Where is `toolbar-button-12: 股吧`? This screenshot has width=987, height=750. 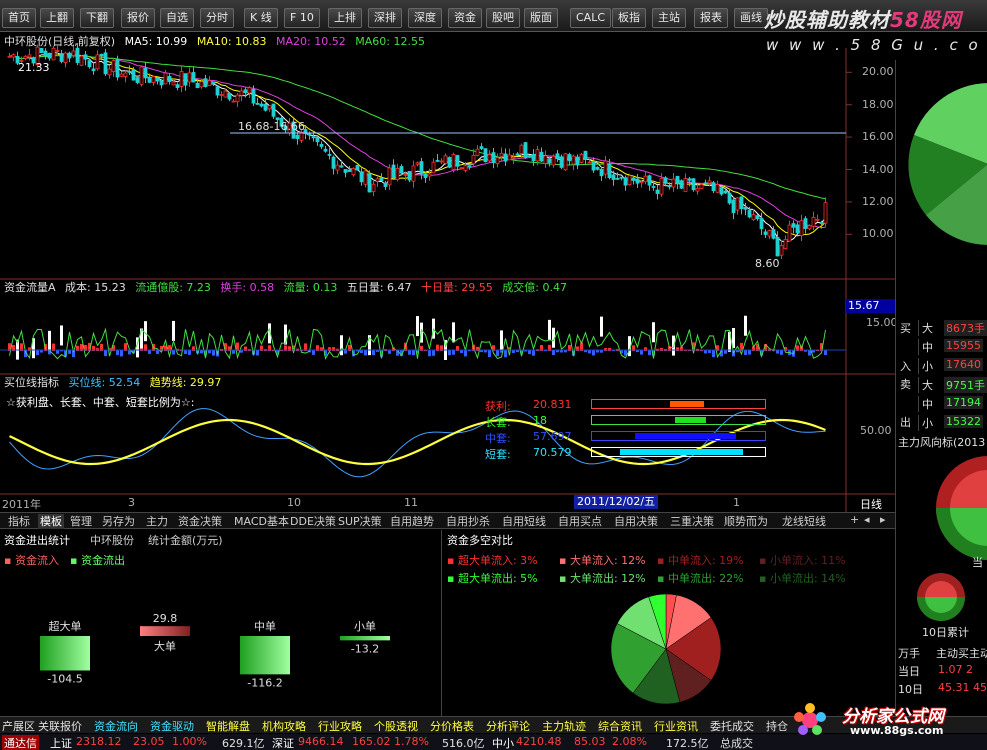
toolbar-button-12: 股吧 is located at coordinates (503, 18).